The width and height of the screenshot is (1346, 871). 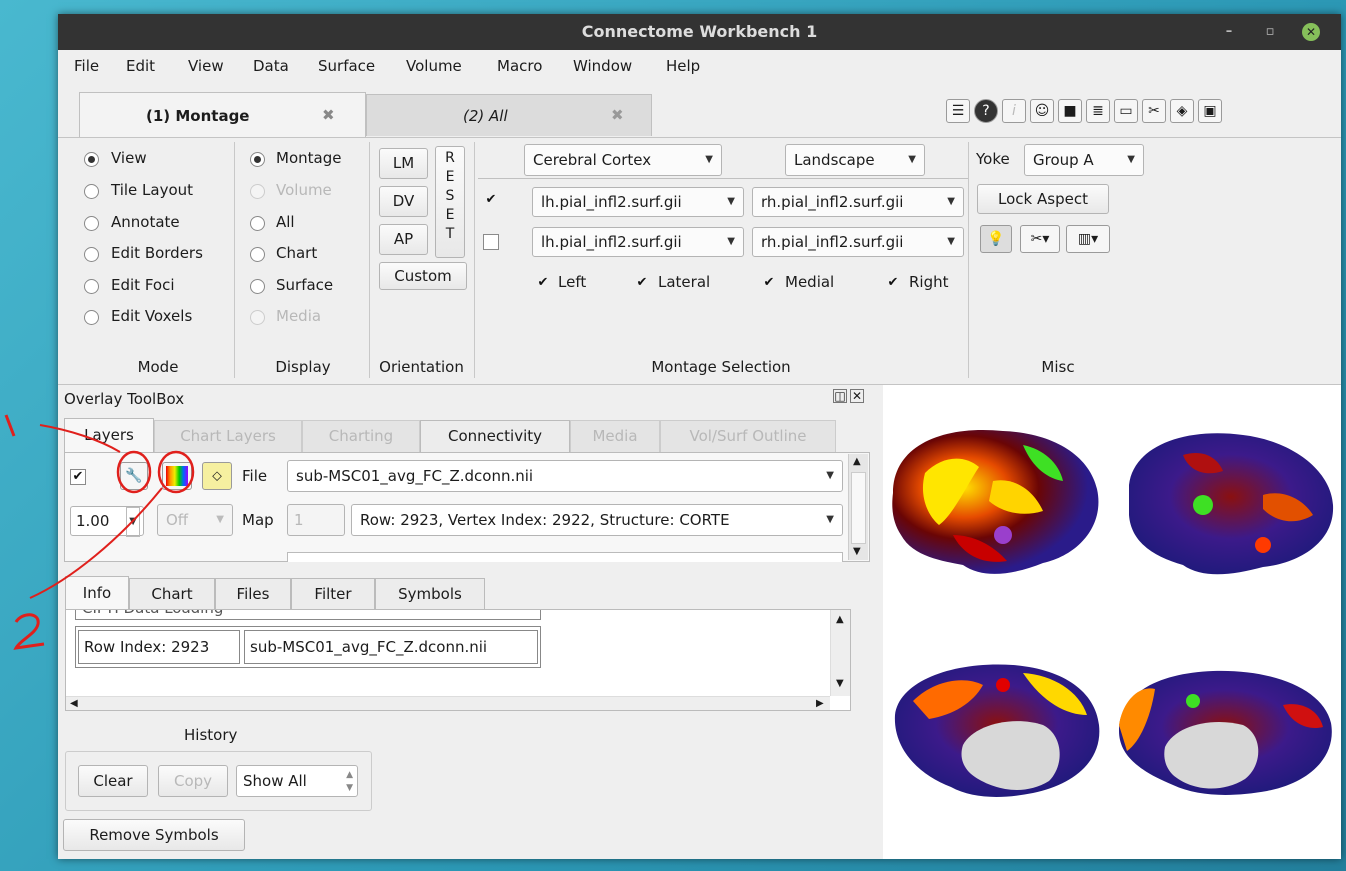 I want to click on left-label: Left, so click(x=572, y=282).